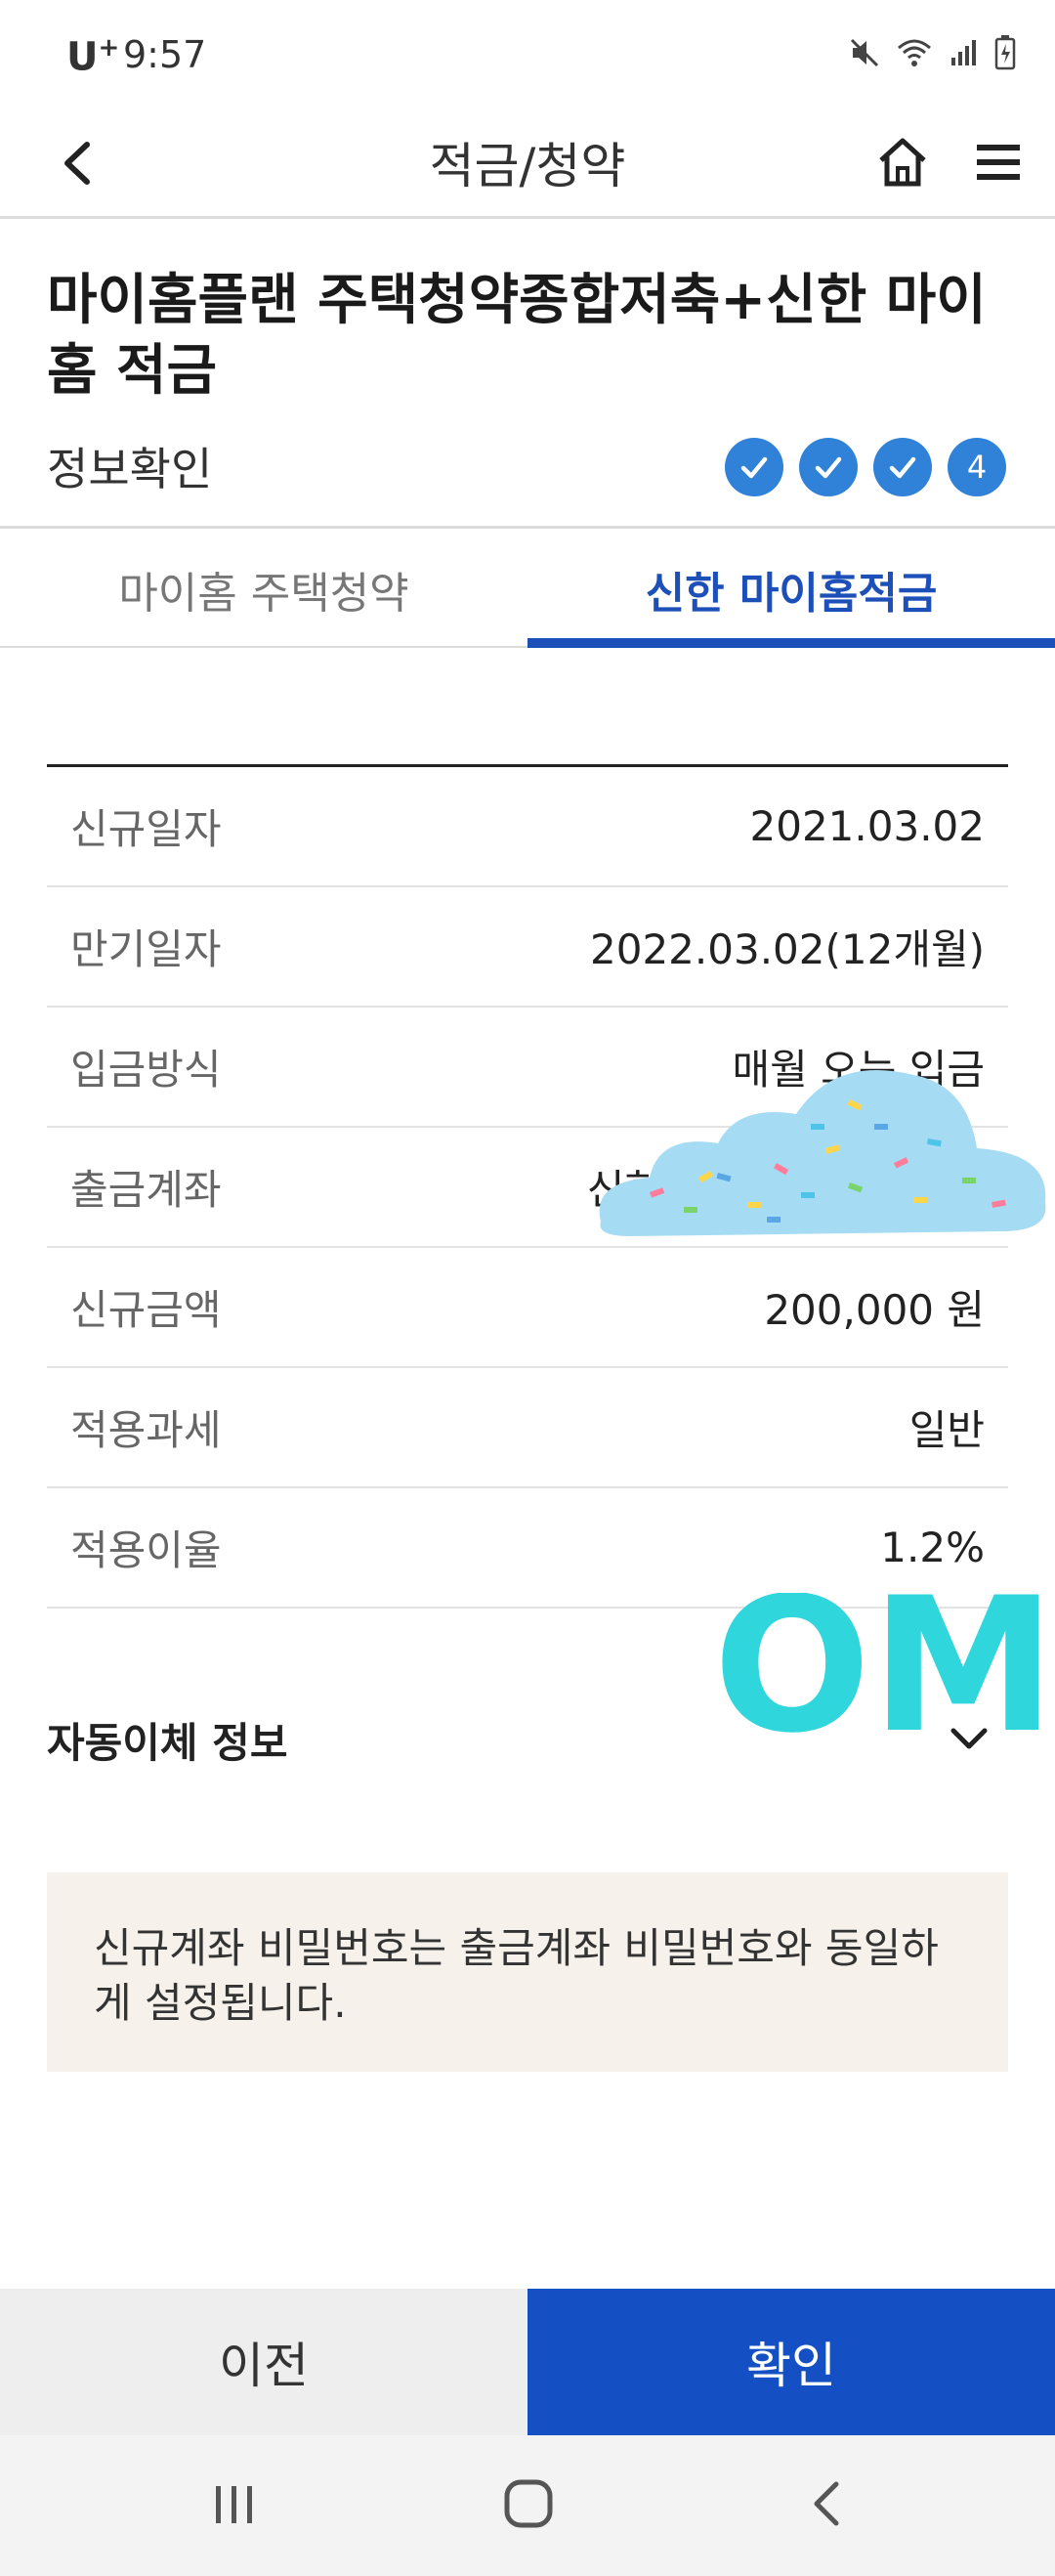 The image size is (1055, 2576). Describe the element at coordinates (977, 467) in the screenshot. I see `step-4-current: 4` at that location.